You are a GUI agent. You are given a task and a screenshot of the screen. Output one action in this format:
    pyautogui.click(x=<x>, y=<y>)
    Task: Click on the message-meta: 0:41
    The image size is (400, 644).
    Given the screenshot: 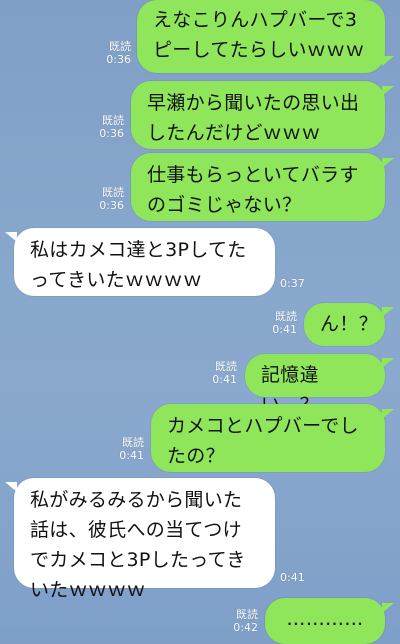 What is the action you would take?
    pyautogui.click(x=300, y=577)
    